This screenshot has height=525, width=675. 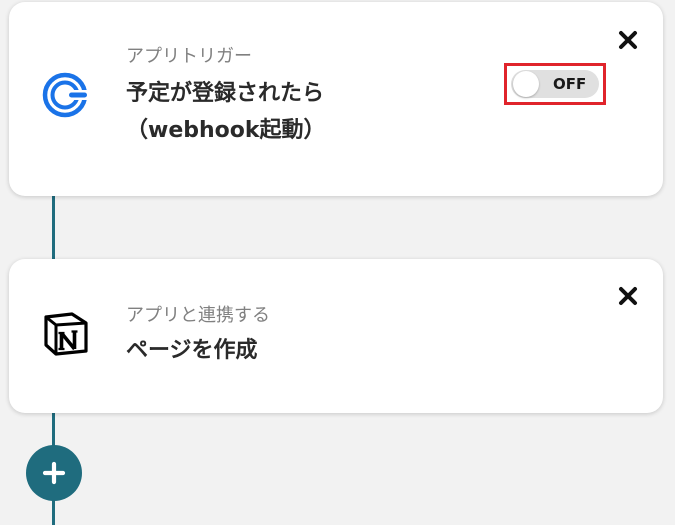 I want to click on trigger-close-button, so click(x=628, y=40).